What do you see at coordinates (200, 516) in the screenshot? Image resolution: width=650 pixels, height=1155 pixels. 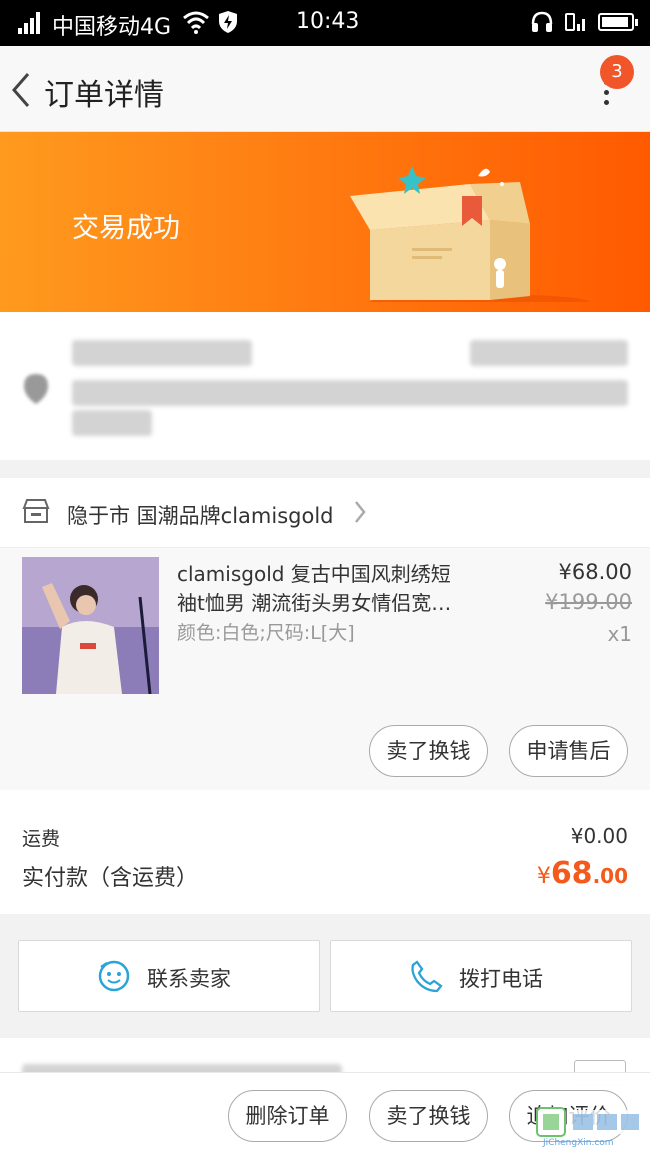 I see `store-name: 隐于市 国潮品牌clamisgold` at bounding box center [200, 516].